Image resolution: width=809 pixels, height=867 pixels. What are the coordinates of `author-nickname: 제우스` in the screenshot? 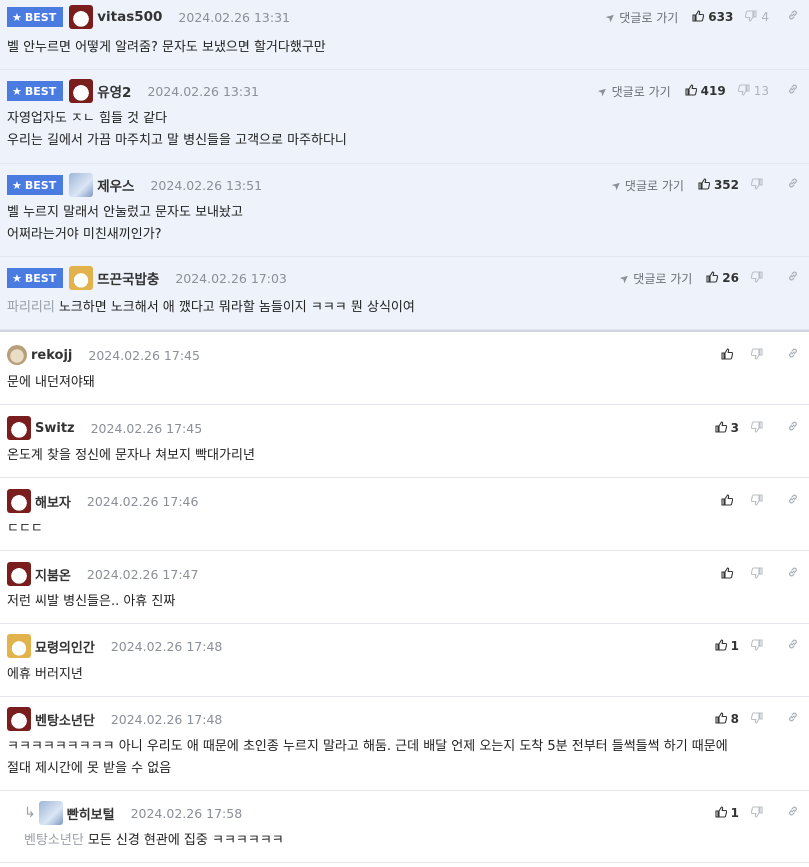 It's located at (115, 185).